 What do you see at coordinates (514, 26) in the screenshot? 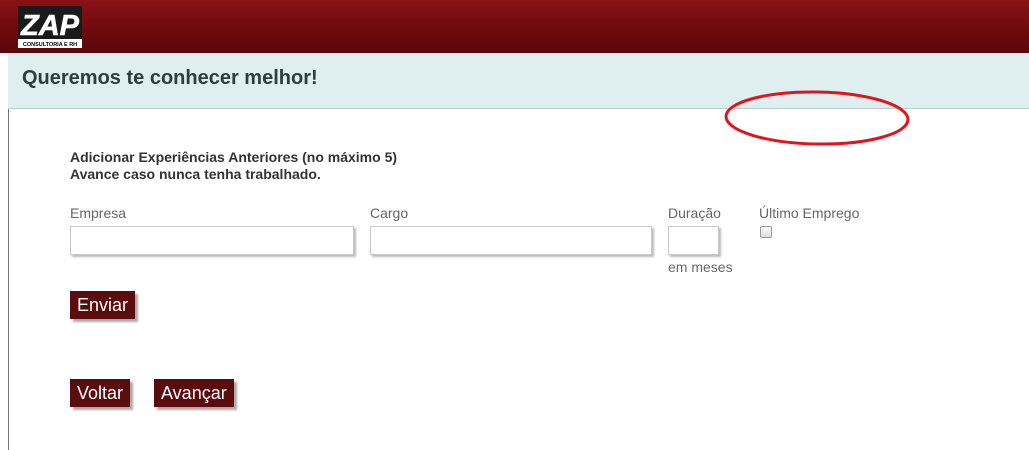
I see `top-bar: ZAP CONSULTORIA E RH` at bounding box center [514, 26].